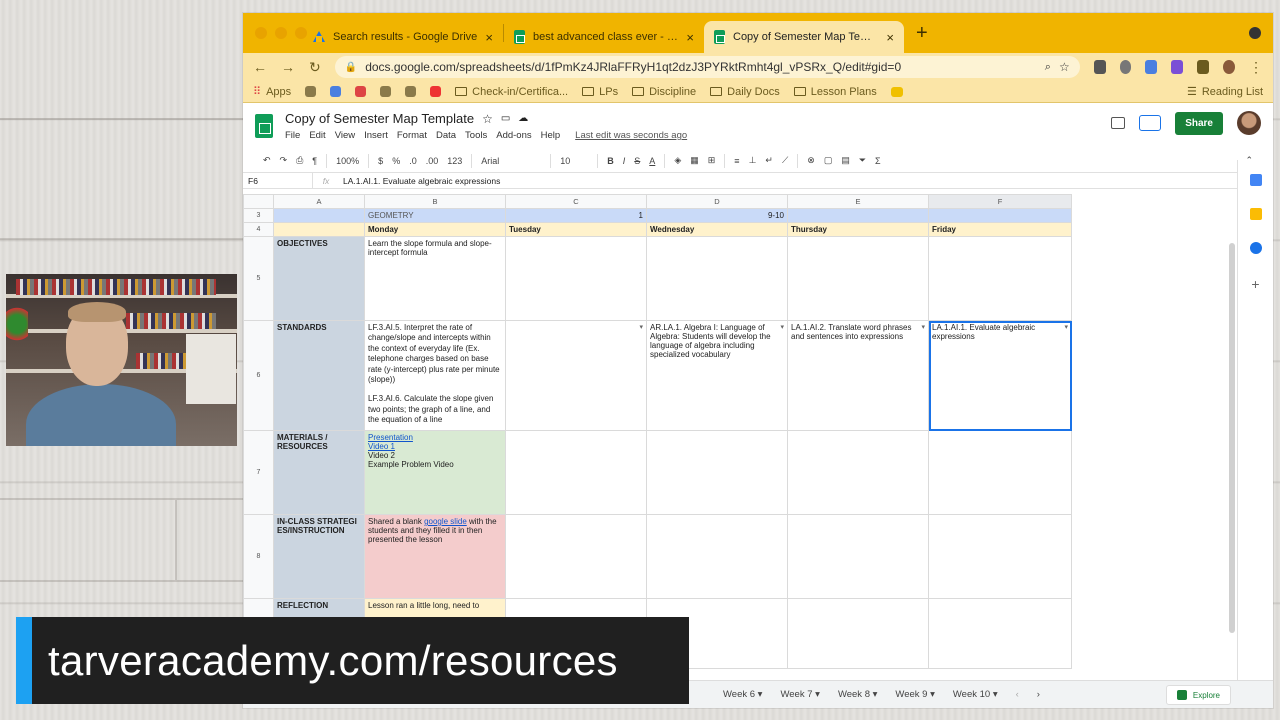 The width and height of the screenshot is (1280, 720). What do you see at coordinates (576, 201) in the screenshot?
I see `column-header-c: C` at bounding box center [576, 201].